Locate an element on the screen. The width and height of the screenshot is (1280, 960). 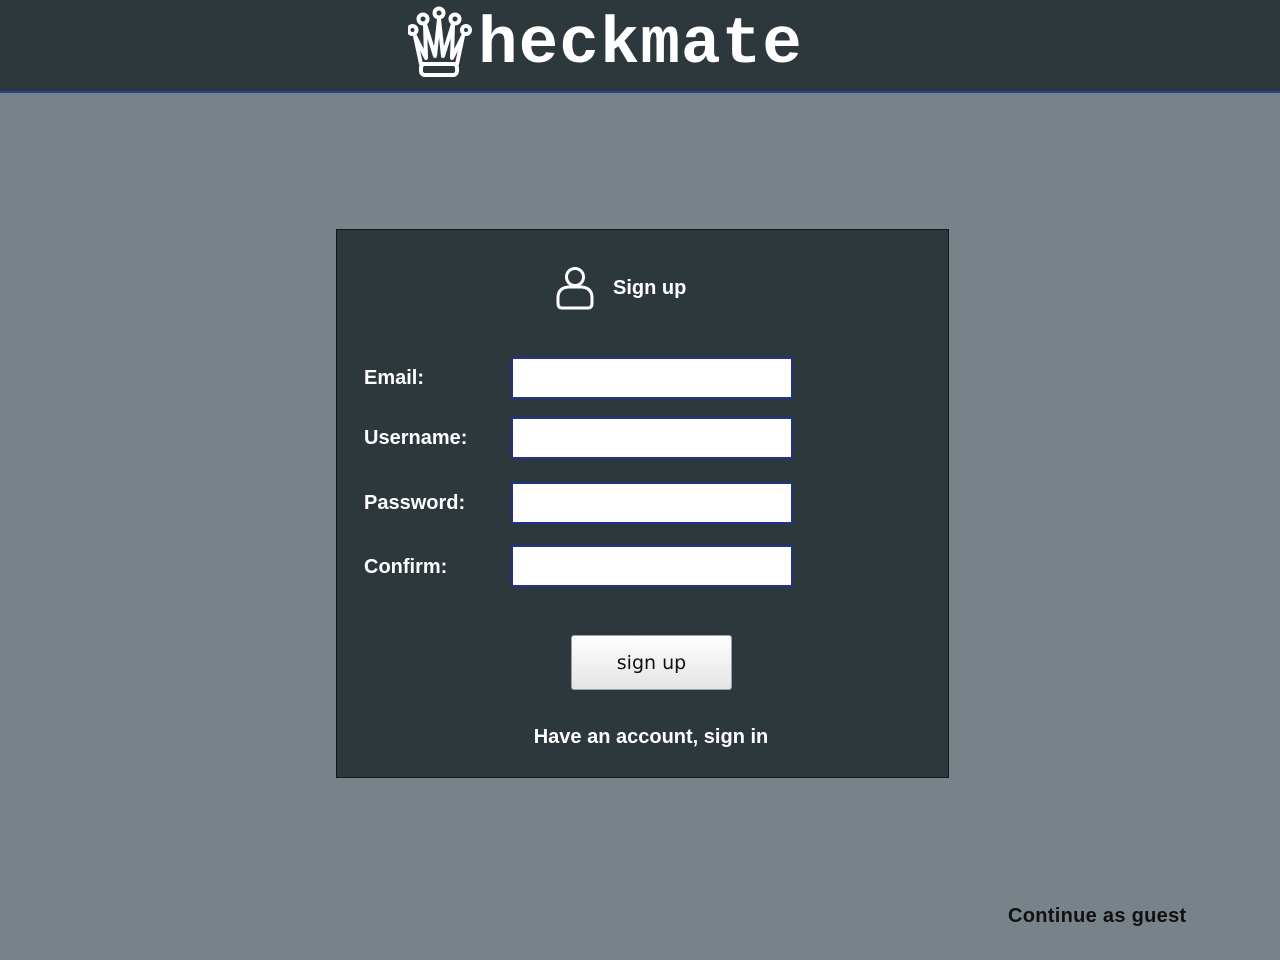
password-label: Password: is located at coordinates (415, 503).